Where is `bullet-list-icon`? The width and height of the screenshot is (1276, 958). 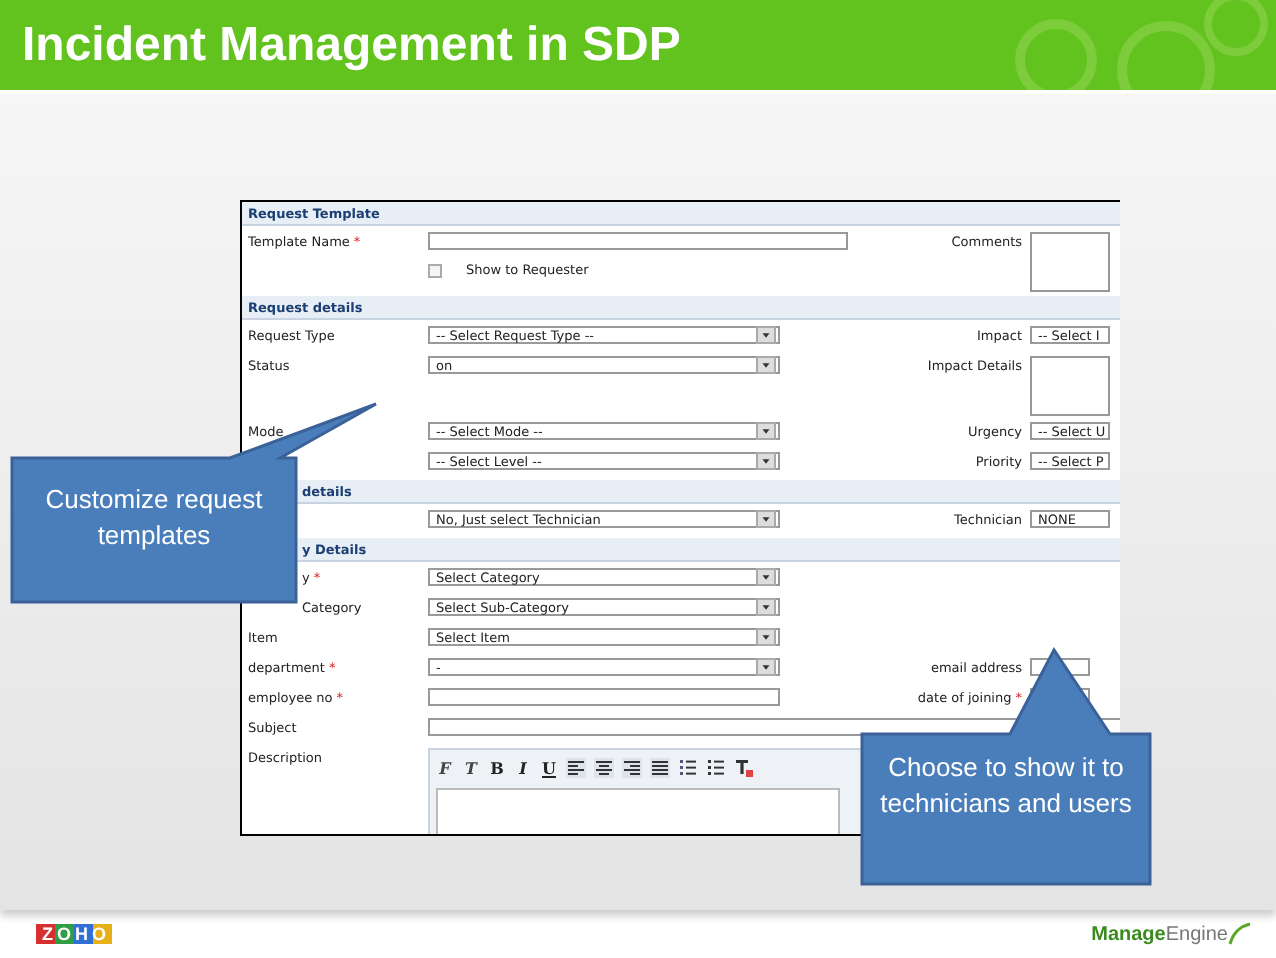
bullet-list-icon is located at coordinates (716, 768).